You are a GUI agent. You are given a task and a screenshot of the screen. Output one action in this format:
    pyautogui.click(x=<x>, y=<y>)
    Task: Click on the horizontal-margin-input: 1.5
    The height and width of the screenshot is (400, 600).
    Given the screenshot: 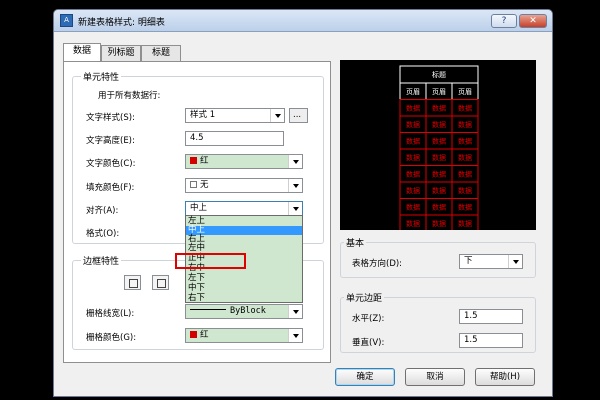 What is the action you would take?
    pyautogui.click(x=491, y=316)
    